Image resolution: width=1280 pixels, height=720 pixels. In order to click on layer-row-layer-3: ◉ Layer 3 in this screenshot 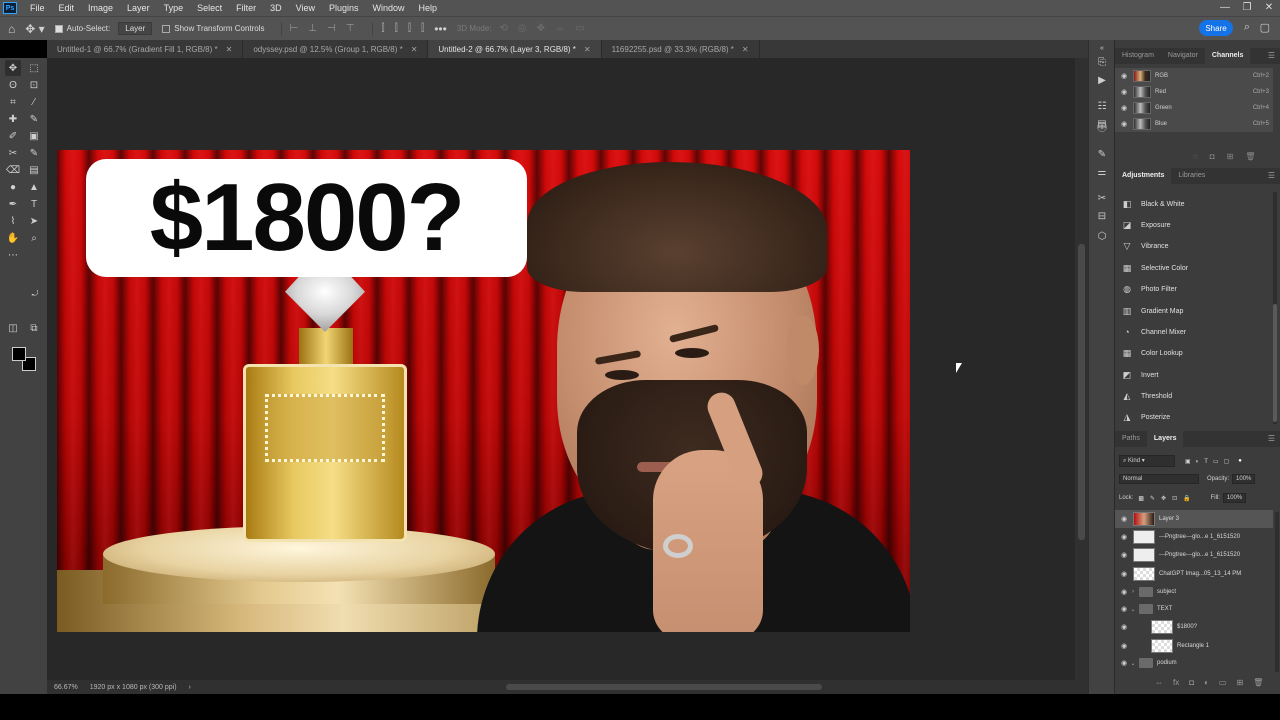, I will do `click(1194, 519)`.